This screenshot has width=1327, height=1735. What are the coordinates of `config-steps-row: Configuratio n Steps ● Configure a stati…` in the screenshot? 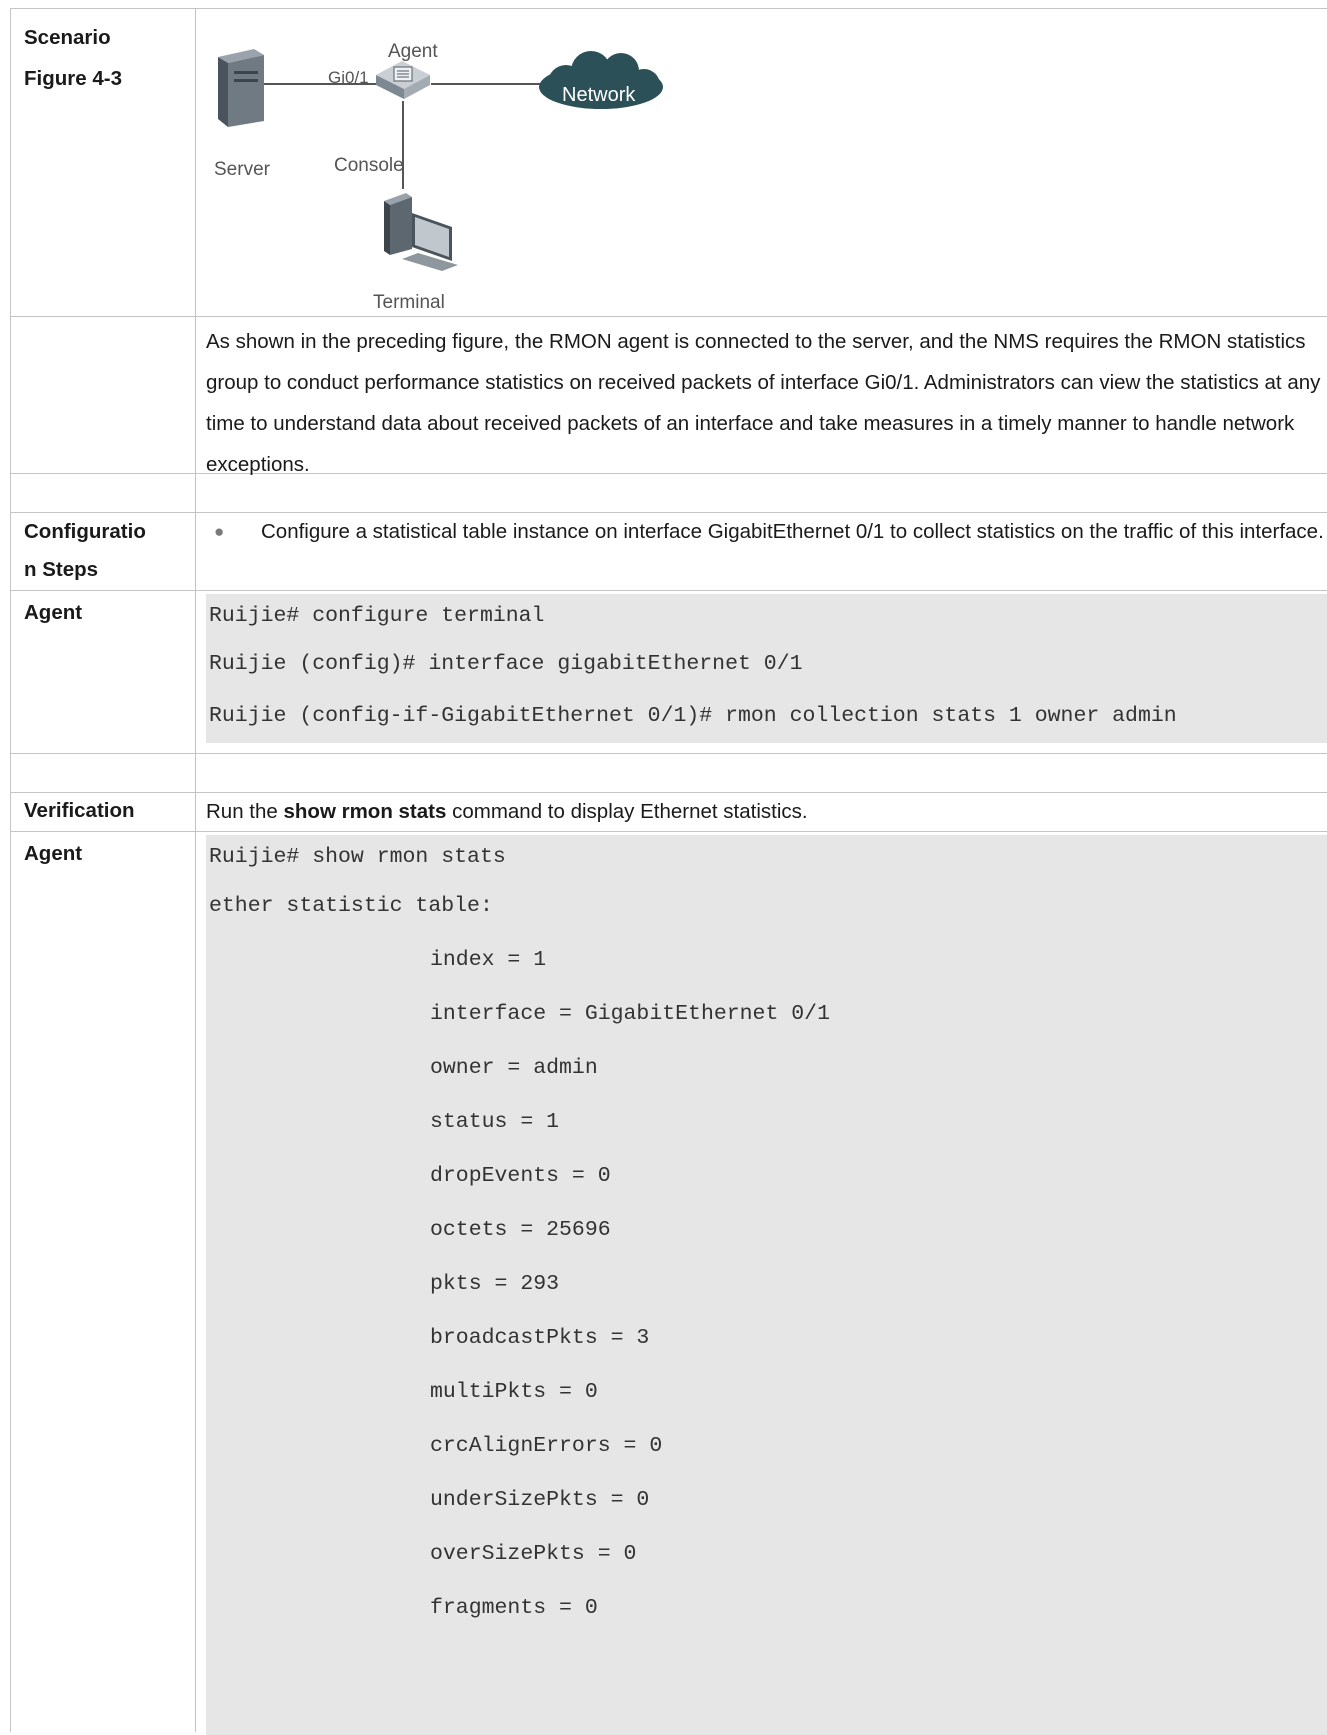 It's located at (668, 552).